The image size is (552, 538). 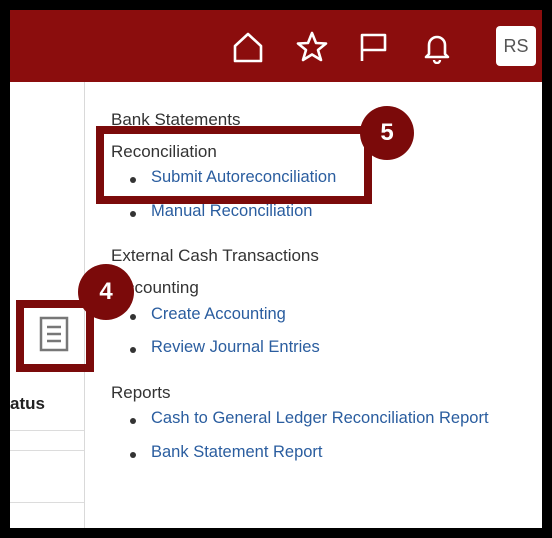 I want to click on callout-box-step5, so click(x=234, y=165).